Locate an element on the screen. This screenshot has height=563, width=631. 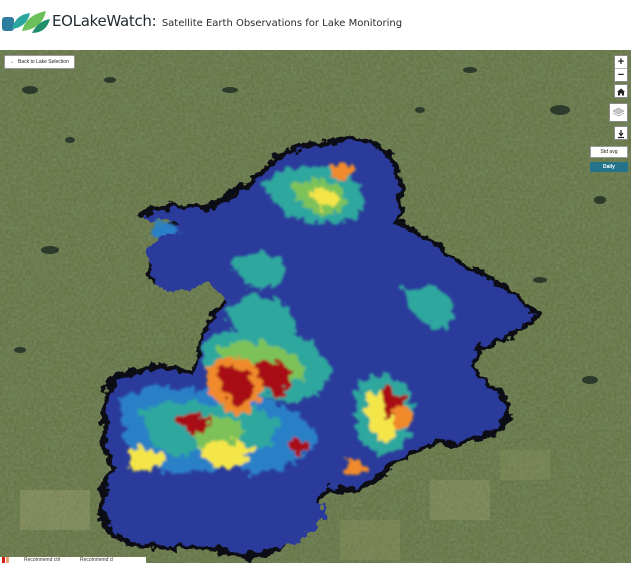
back-to-lake-selection-button: ← Back to Lake Selection is located at coordinates (39, 62).